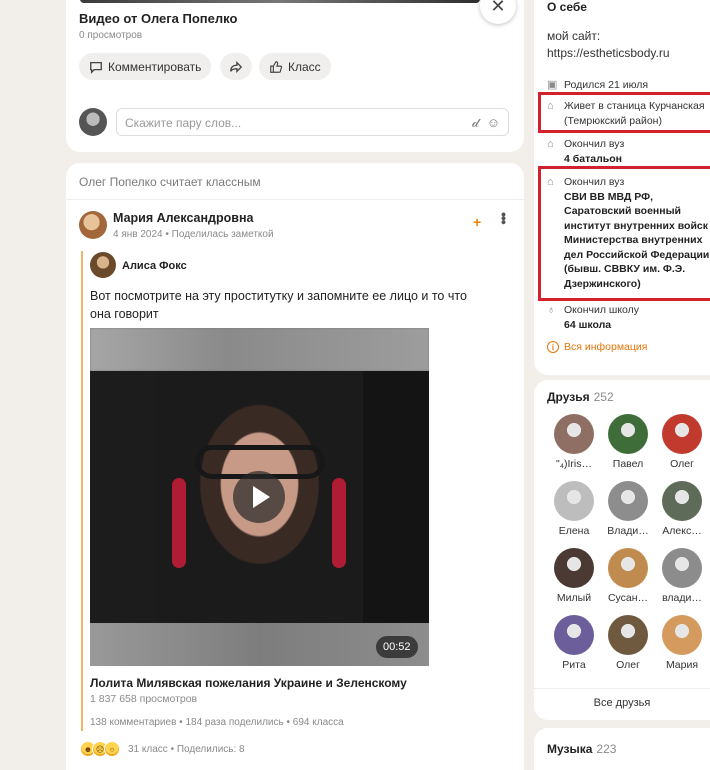 The height and width of the screenshot is (770, 710). What do you see at coordinates (82, 491) in the screenshot?
I see `quote-bar` at bounding box center [82, 491].